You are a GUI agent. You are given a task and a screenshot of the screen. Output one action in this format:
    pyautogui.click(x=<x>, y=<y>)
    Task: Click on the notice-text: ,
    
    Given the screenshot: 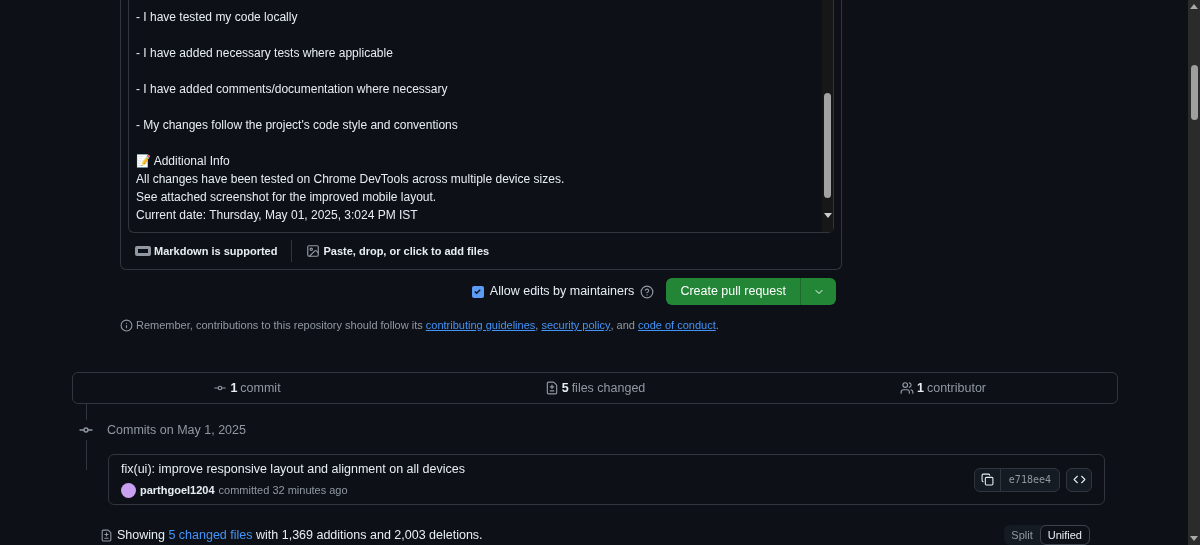 What is the action you would take?
    pyautogui.click(x=537, y=325)
    